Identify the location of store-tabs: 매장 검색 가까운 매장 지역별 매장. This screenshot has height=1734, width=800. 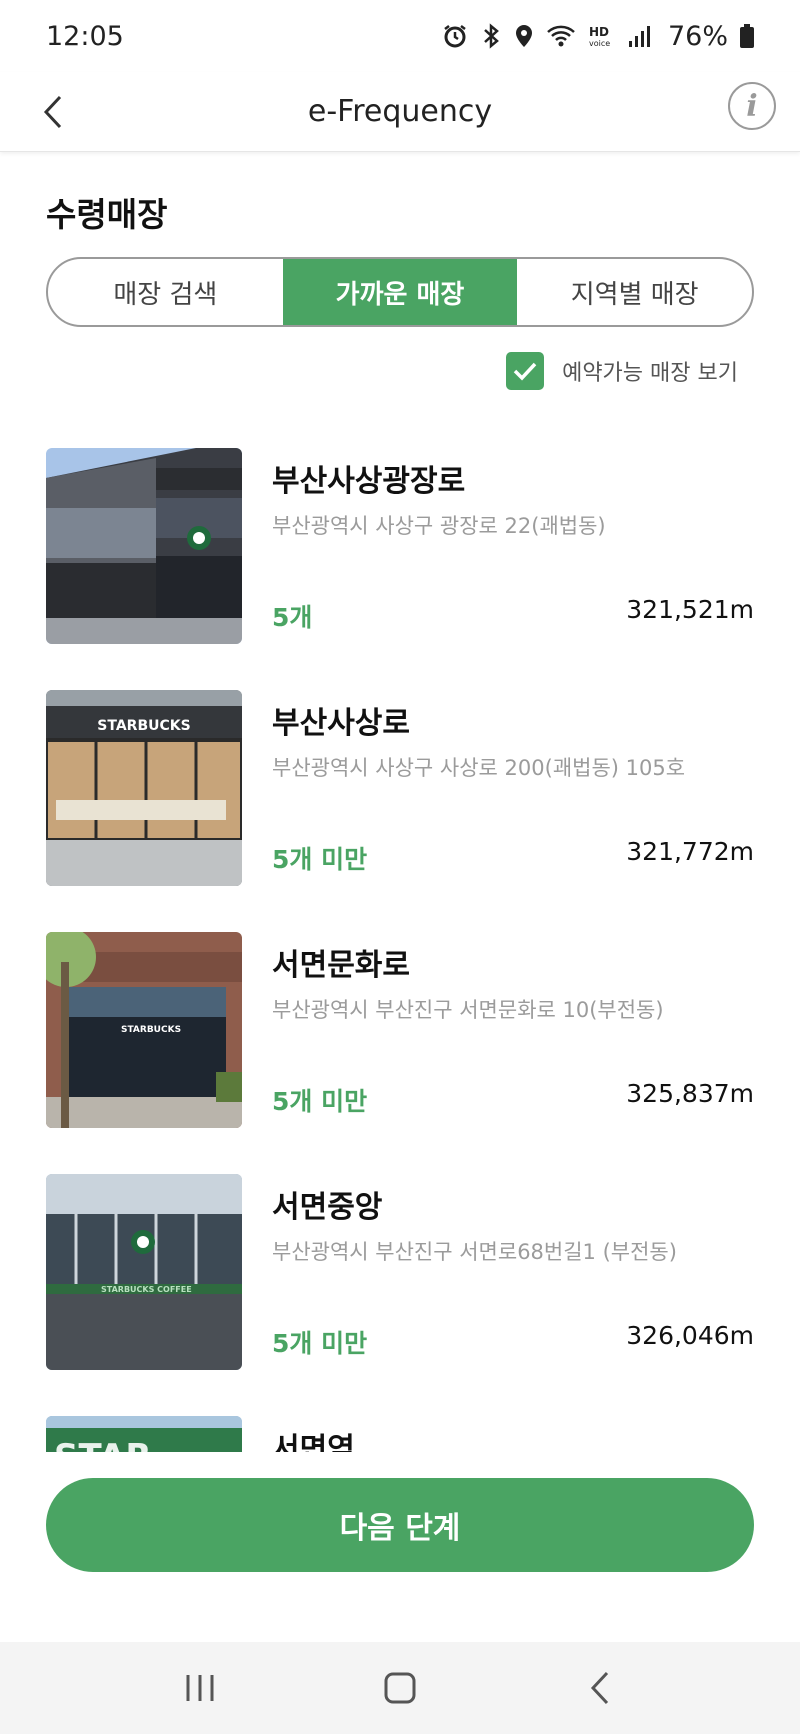
(400, 292).